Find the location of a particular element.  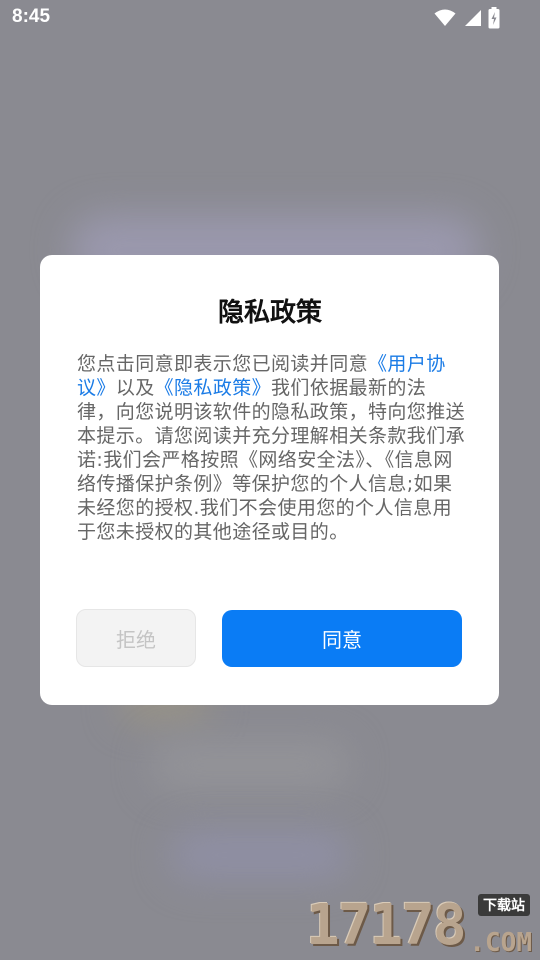

watermark-tag: 下载站 is located at coordinates (504, 905).